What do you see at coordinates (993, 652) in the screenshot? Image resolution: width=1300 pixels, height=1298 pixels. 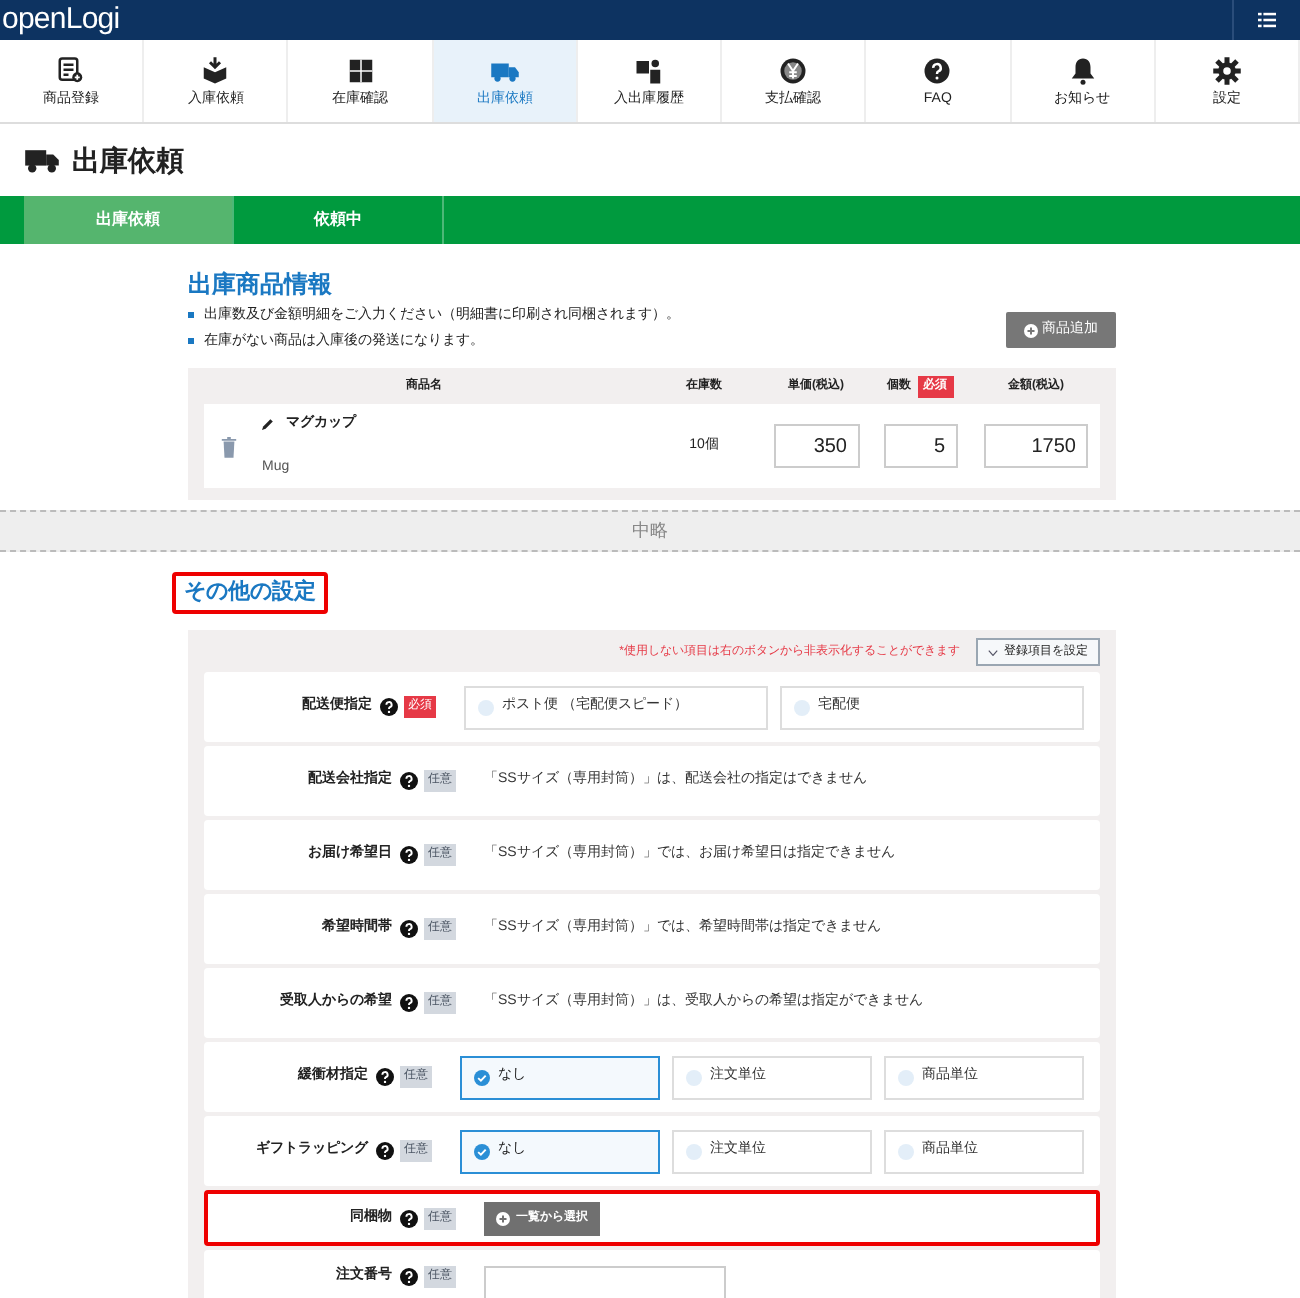 I see `chevron-down-icon` at bounding box center [993, 652].